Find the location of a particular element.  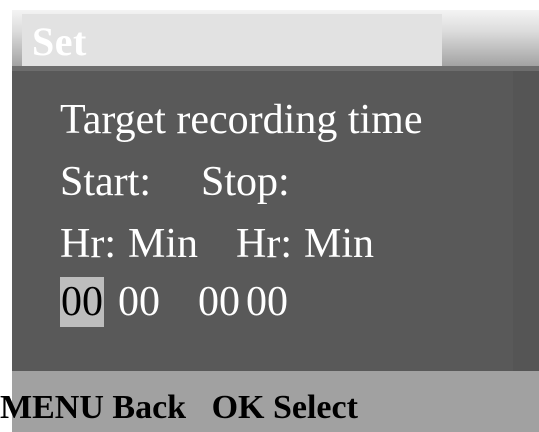

menu-action-hint: Back is located at coordinates (149, 407).